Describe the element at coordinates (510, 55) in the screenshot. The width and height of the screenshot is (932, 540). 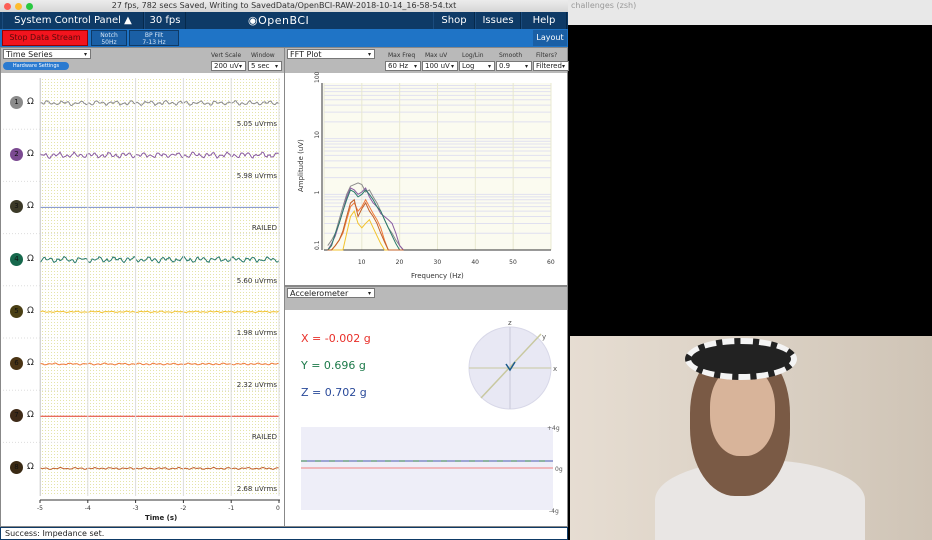
I see `fft-control-label: Smooth` at that location.